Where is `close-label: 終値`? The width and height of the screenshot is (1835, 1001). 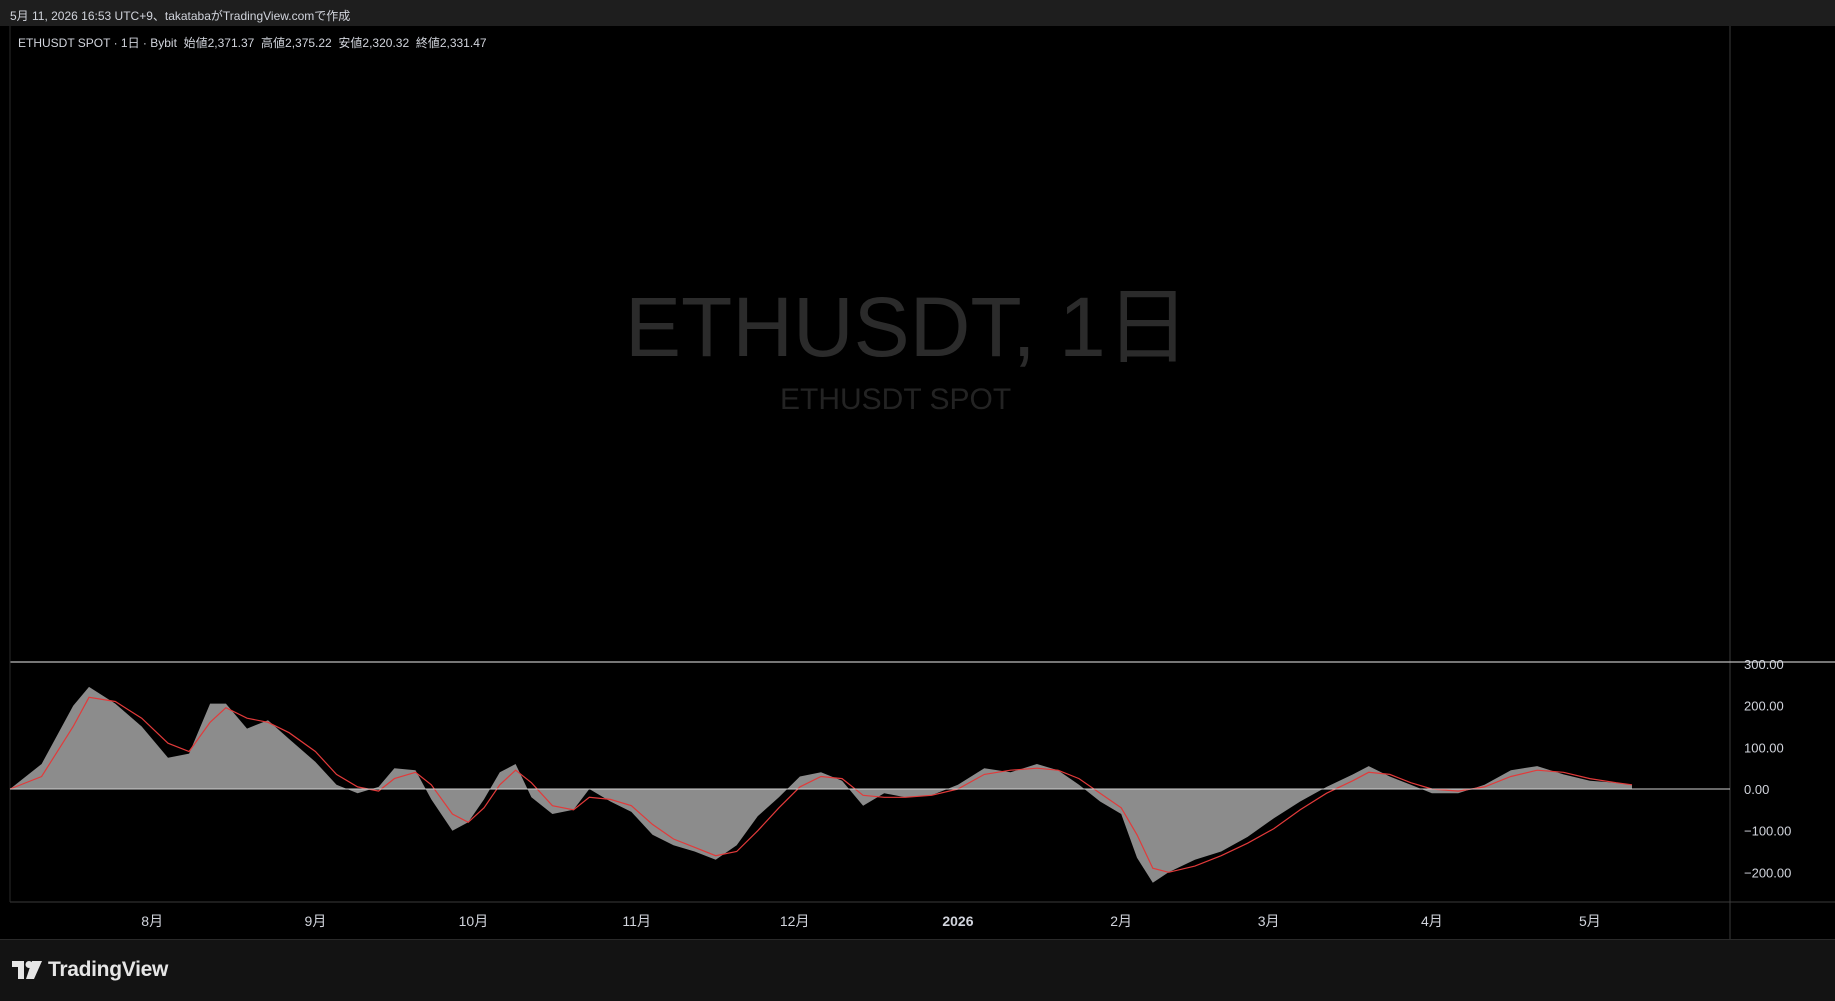
close-label: 終値 is located at coordinates (427, 43).